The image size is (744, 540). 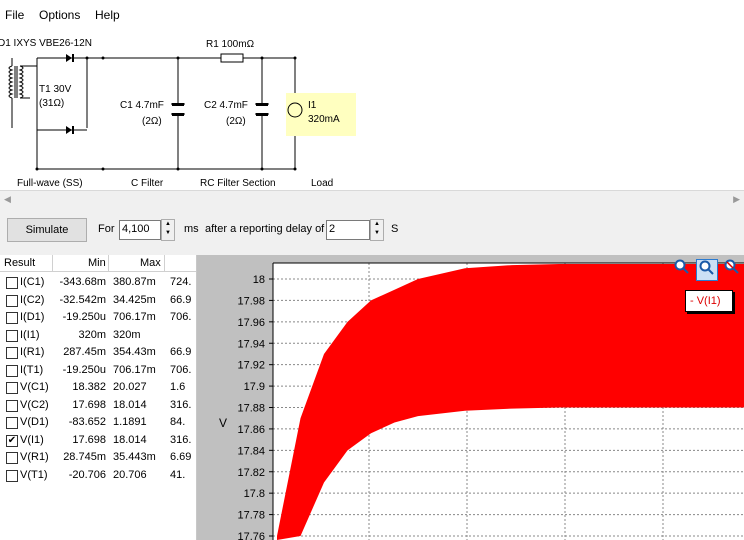 I want to click on result-name: V(C2), so click(x=34, y=404).